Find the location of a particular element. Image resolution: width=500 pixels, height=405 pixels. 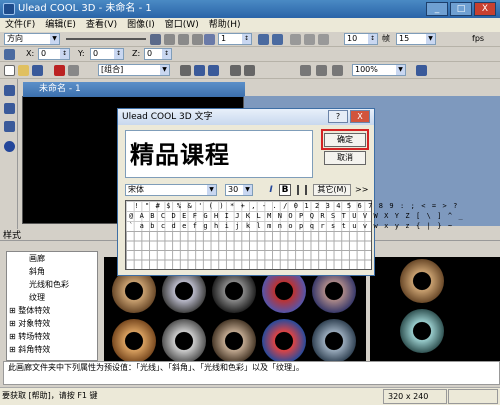

fps-field: 15 ▼ is located at coordinates (416, 39).